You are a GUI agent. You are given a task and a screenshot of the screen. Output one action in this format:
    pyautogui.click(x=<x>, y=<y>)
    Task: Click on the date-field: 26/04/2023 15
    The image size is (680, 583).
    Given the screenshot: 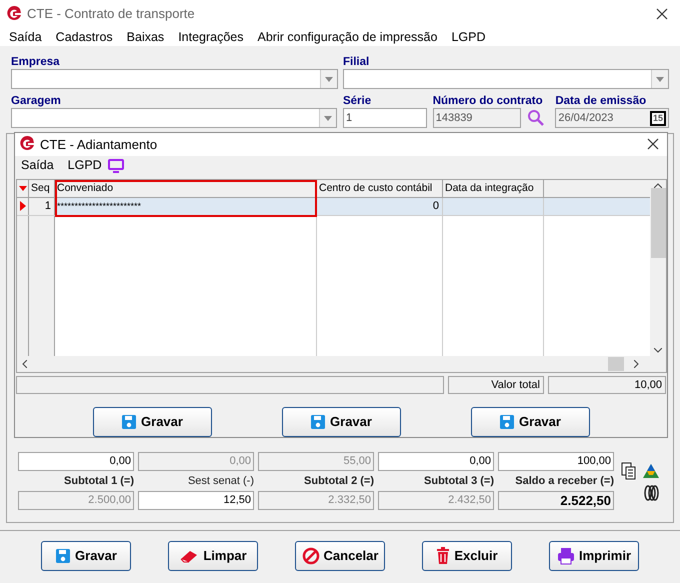 What is the action you would take?
    pyautogui.click(x=612, y=118)
    